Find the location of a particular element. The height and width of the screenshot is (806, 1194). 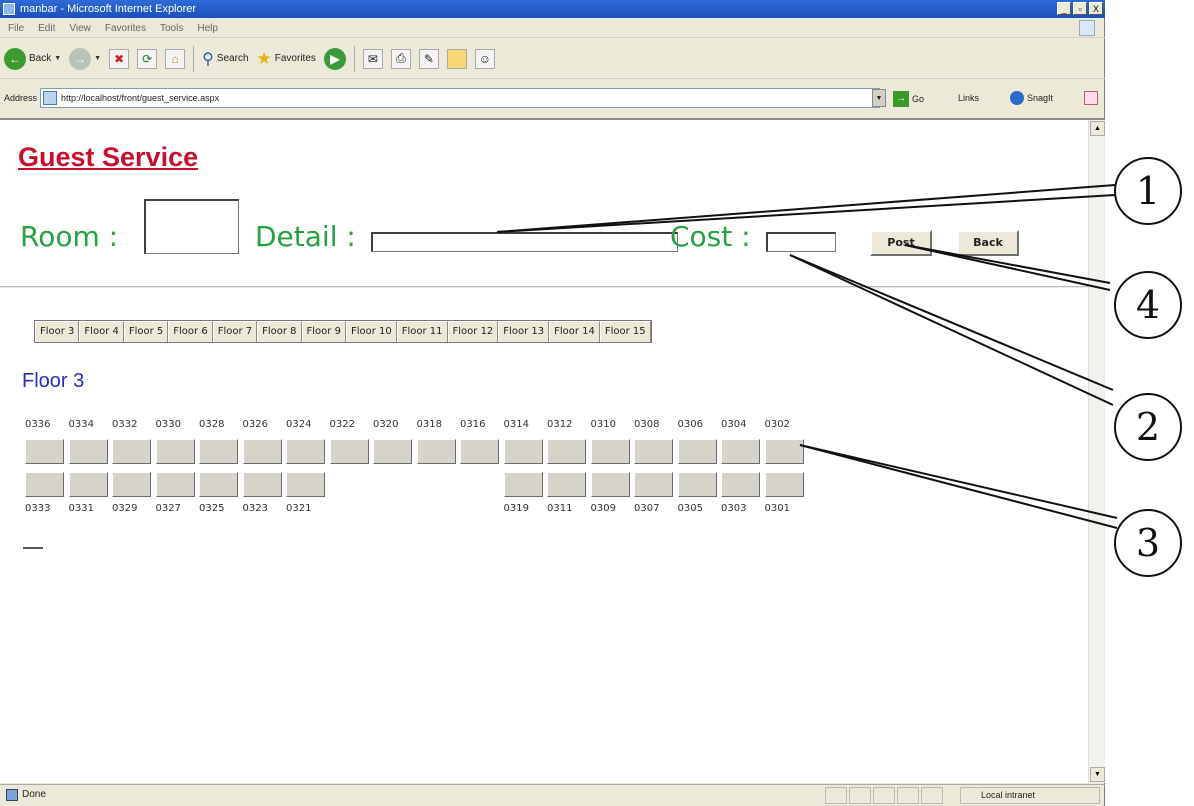

back-button: Back is located at coordinates (988, 243).